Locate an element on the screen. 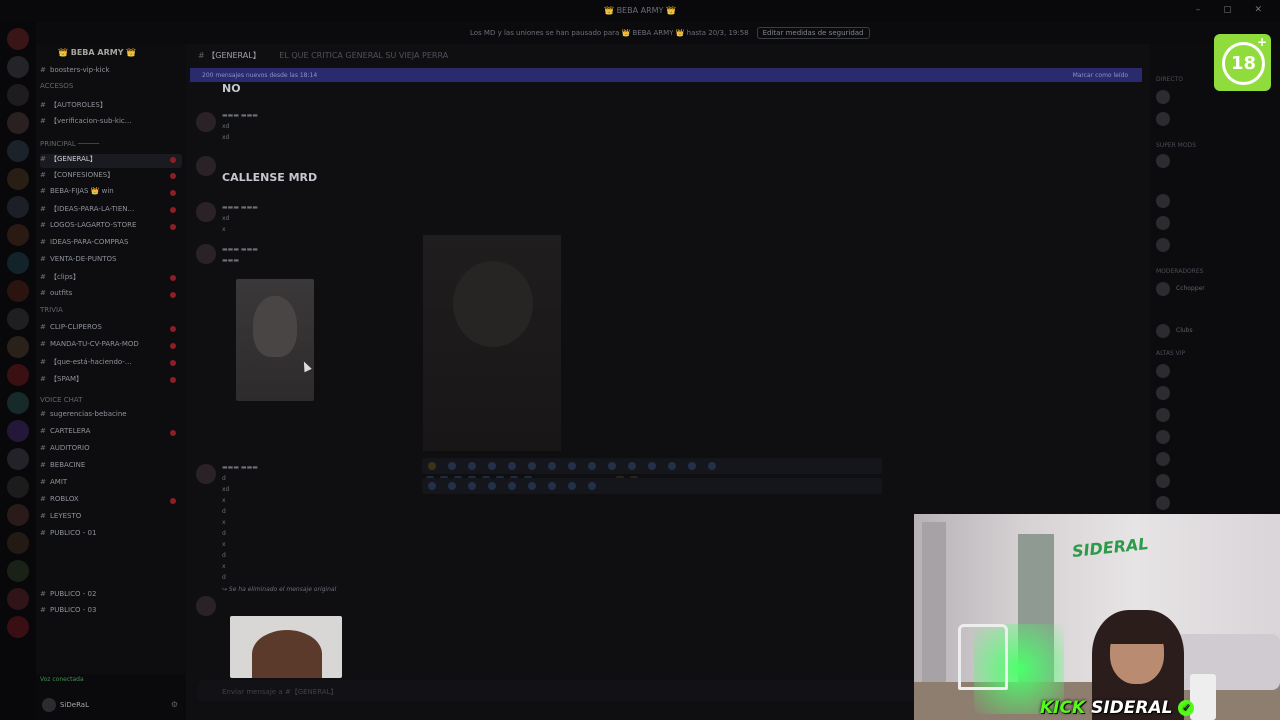 The image size is (1280, 720). reactions-strip-preview is located at coordinates (652, 478).